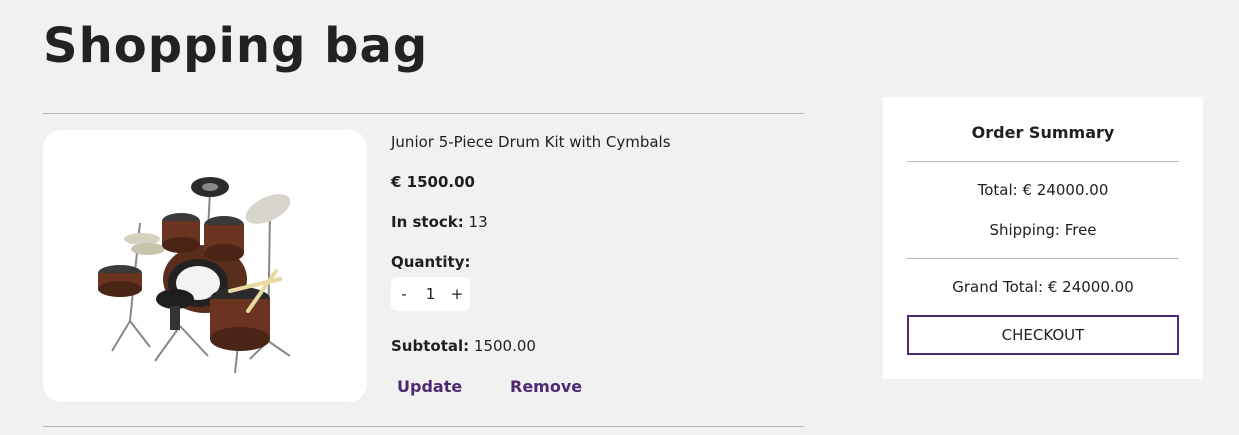  I want to click on subtotal-label: Subtotal:, so click(430, 346).